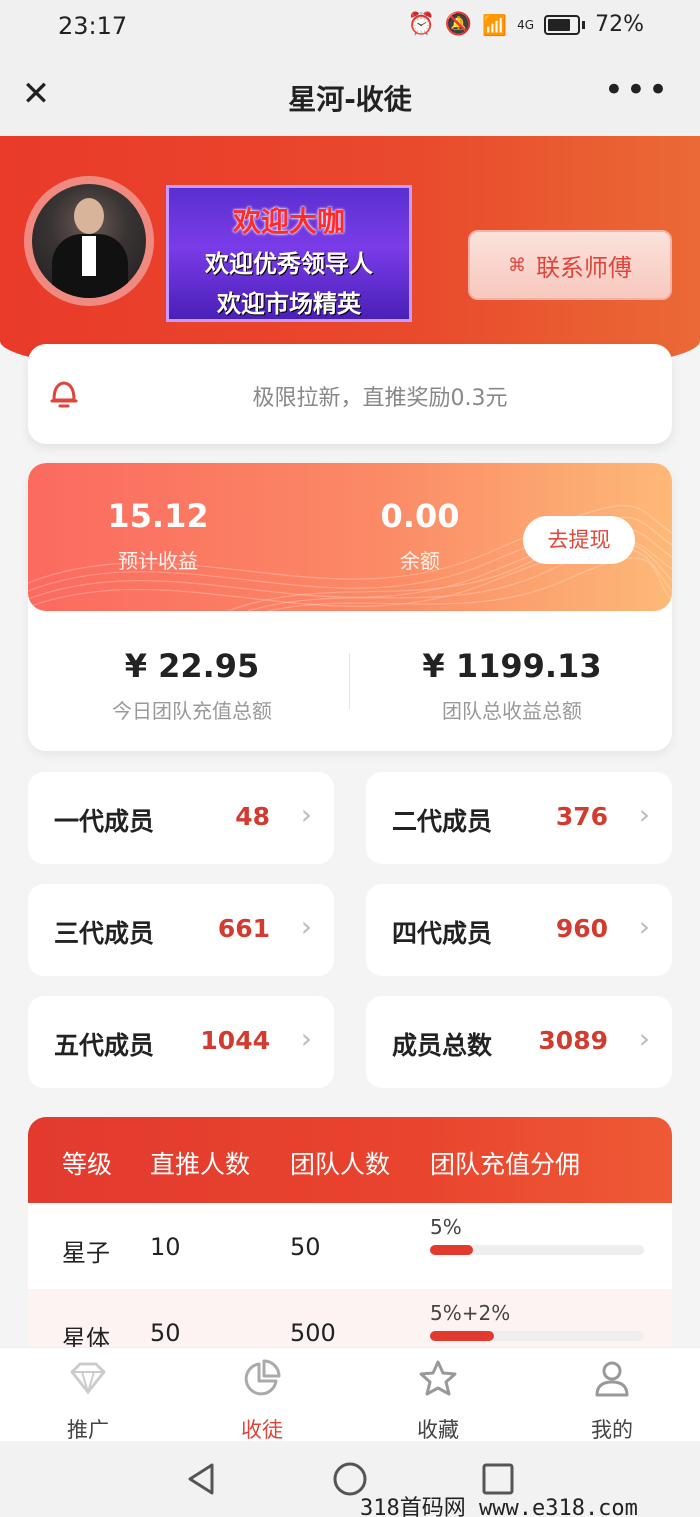 Image resolution: width=700 pixels, height=1517 pixels. I want to click on column-header: 团队人数, so click(340, 1164).